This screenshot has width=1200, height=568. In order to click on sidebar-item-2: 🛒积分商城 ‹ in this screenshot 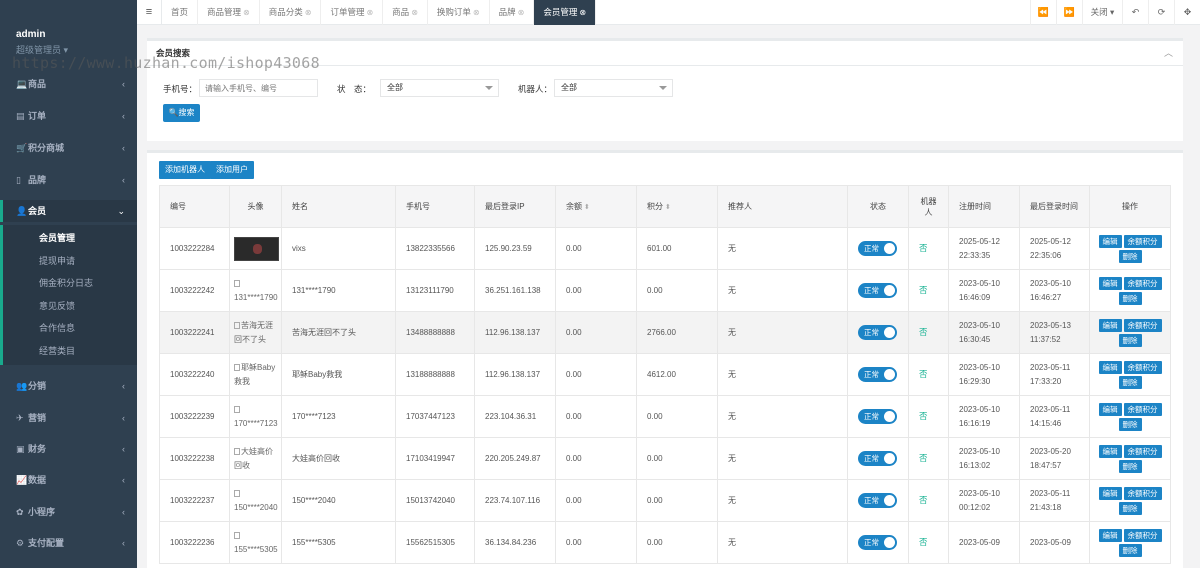, I will do `click(68, 148)`.